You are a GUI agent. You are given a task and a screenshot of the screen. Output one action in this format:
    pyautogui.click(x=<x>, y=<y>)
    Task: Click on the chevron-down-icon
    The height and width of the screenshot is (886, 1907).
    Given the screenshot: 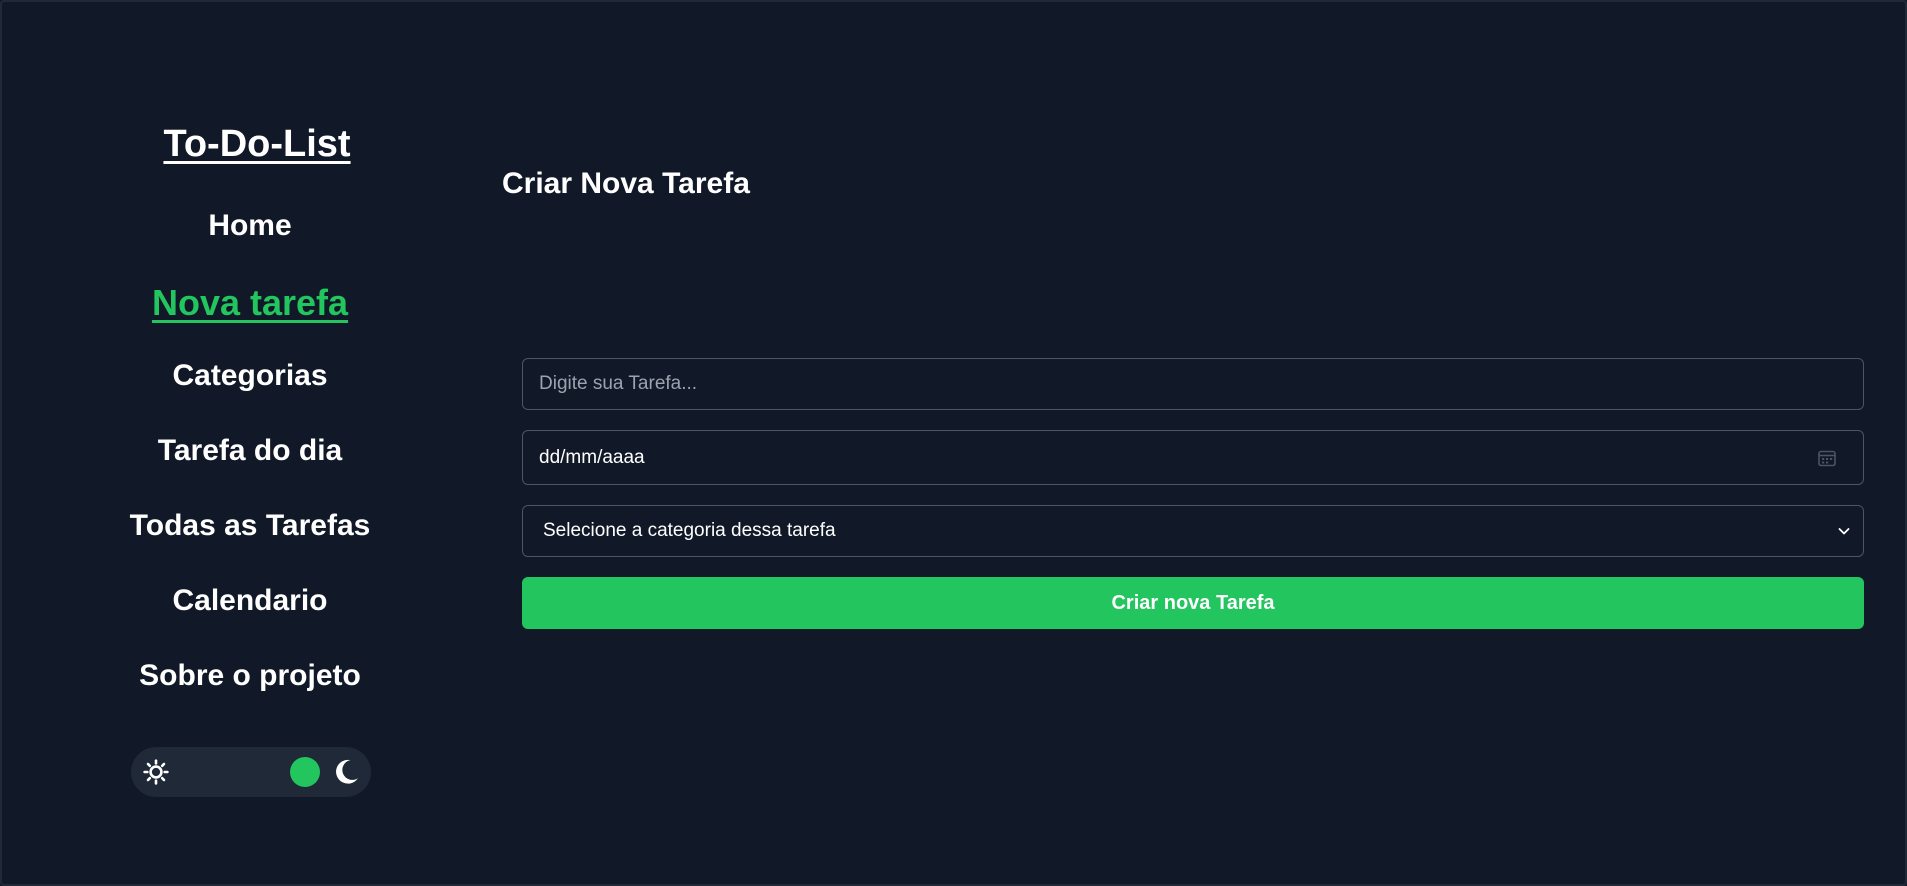 What is the action you would take?
    pyautogui.click(x=1844, y=531)
    